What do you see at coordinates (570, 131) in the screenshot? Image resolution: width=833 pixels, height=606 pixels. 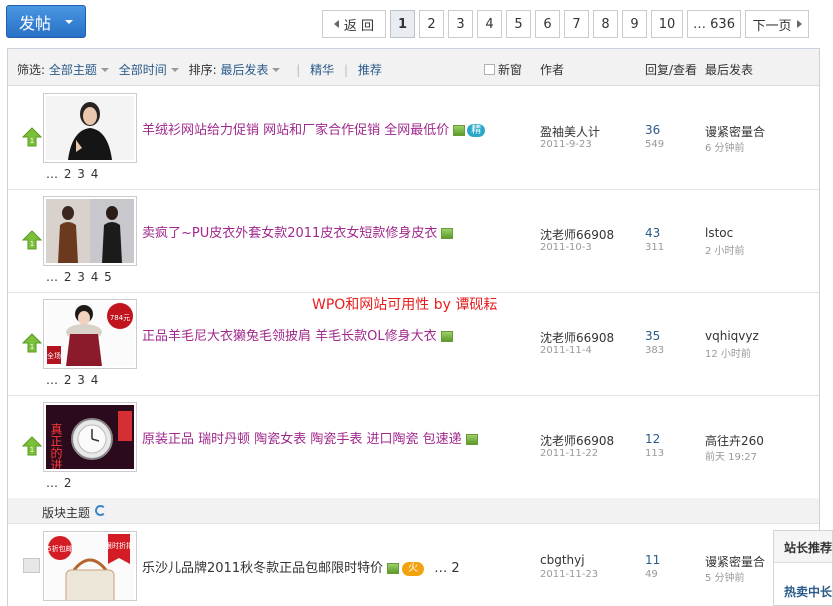 I see `thread-author: 盈袖美人计` at bounding box center [570, 131].